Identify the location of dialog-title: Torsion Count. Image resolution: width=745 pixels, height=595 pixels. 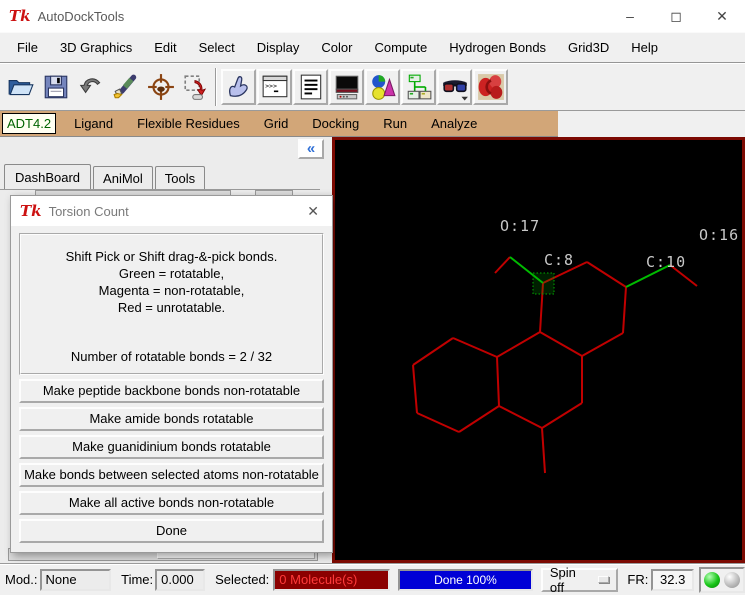
(88, 211).